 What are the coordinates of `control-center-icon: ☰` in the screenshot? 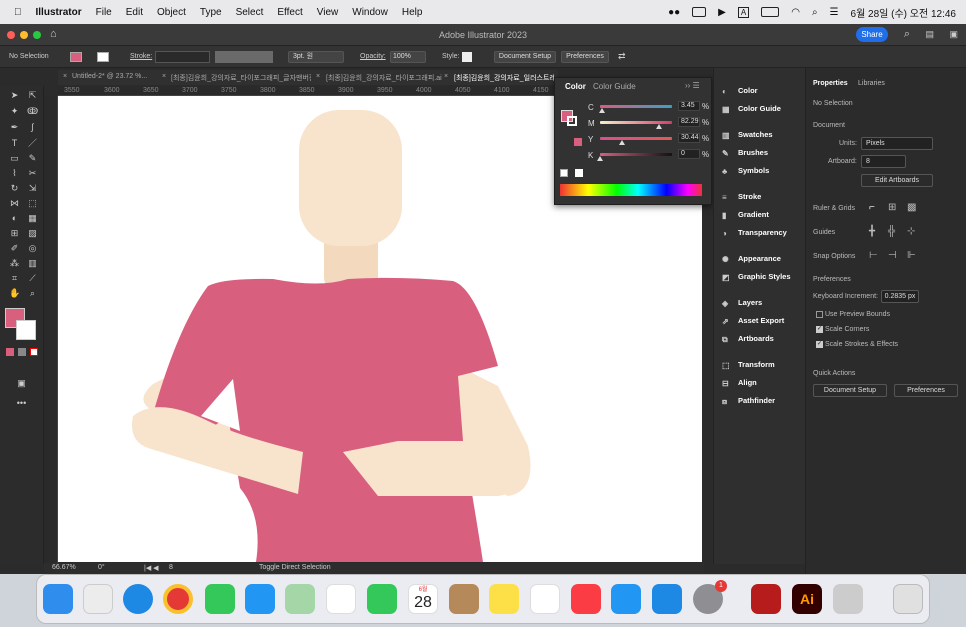 It's located at (834, 12).